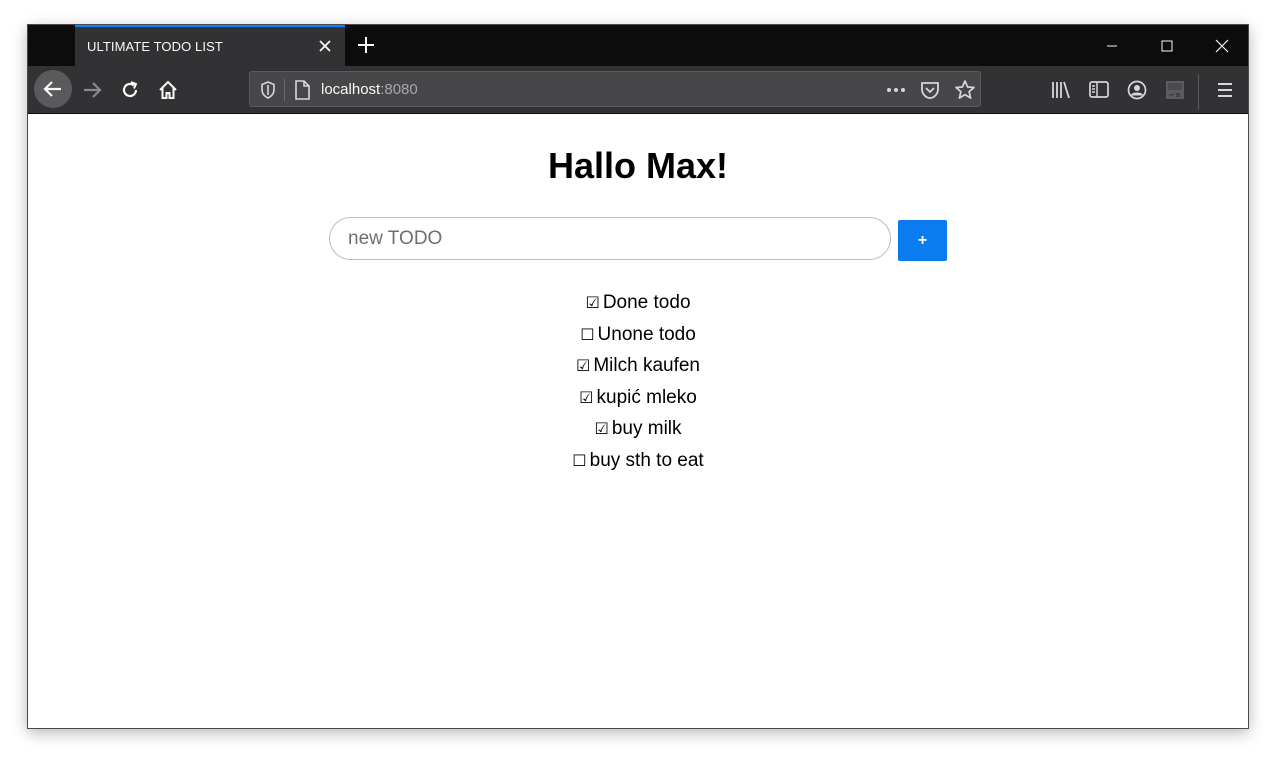 The image size is (1282, 764). I want to click on home-icon, so click(168, 90).